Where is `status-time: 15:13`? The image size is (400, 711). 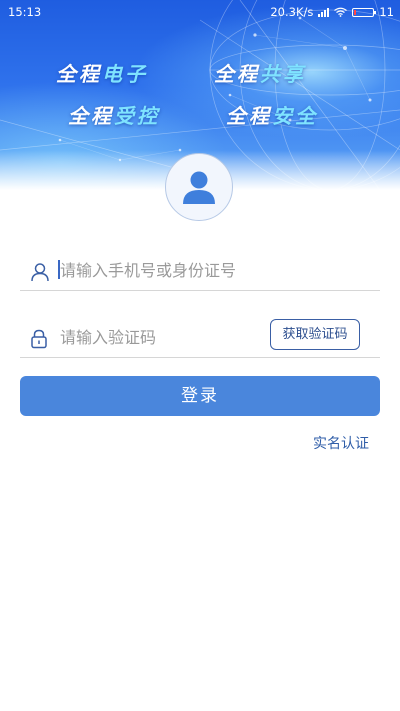 status-time: 15:13 is located at coordinates (25, 12).